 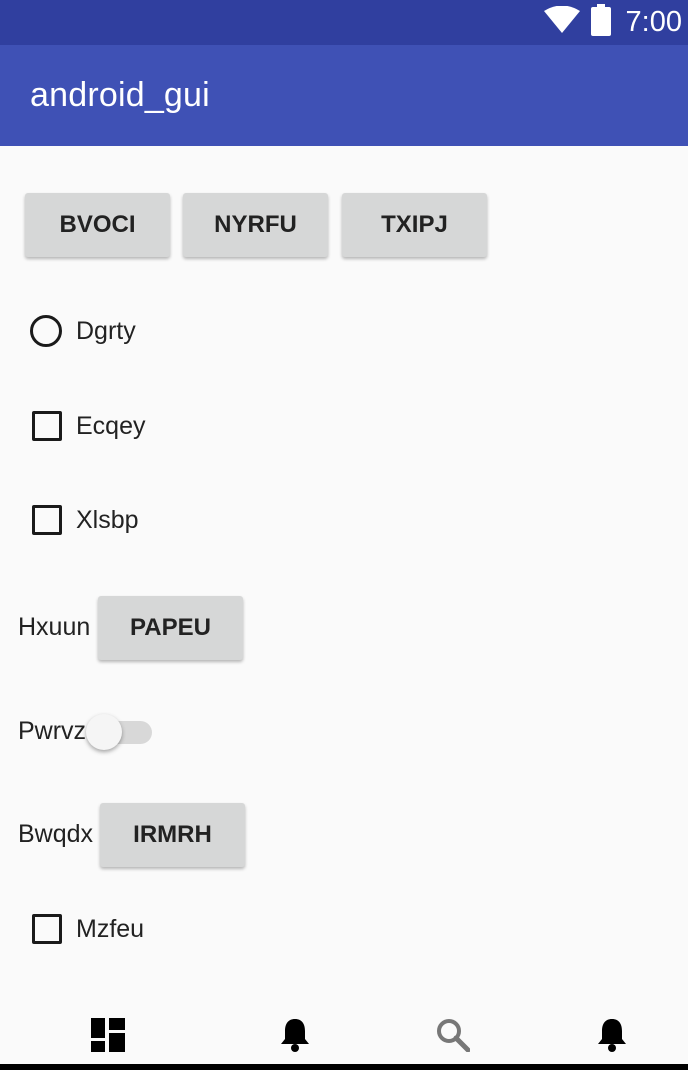 I want to click on app-title: android_gui, so click(x=120, y=95).